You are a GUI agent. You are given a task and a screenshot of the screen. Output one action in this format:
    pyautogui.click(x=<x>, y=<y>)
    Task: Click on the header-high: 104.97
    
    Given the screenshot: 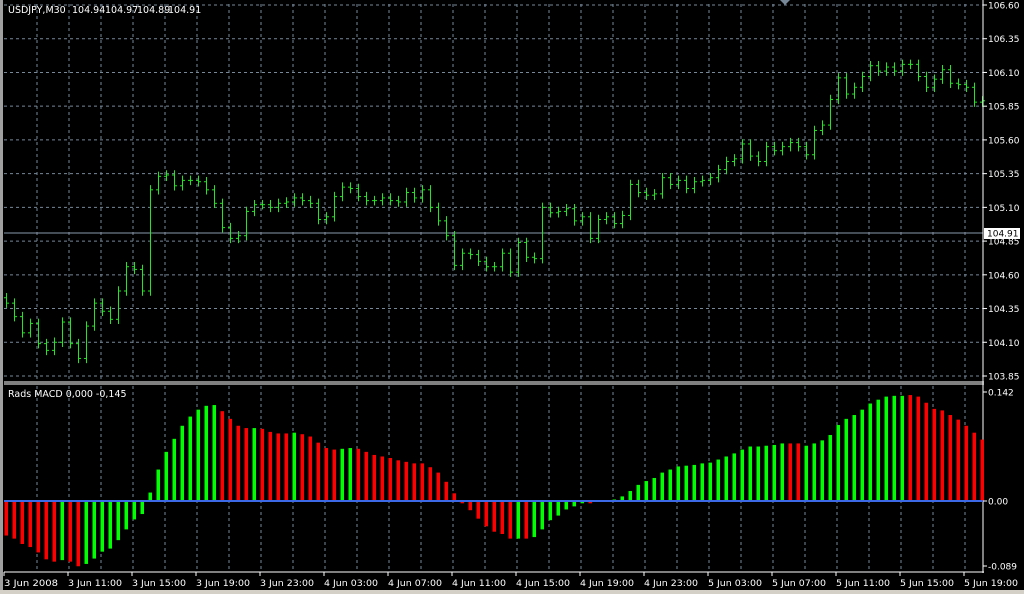 What is the action you would take?
    pyautogui.click(x=121, y=10)
    